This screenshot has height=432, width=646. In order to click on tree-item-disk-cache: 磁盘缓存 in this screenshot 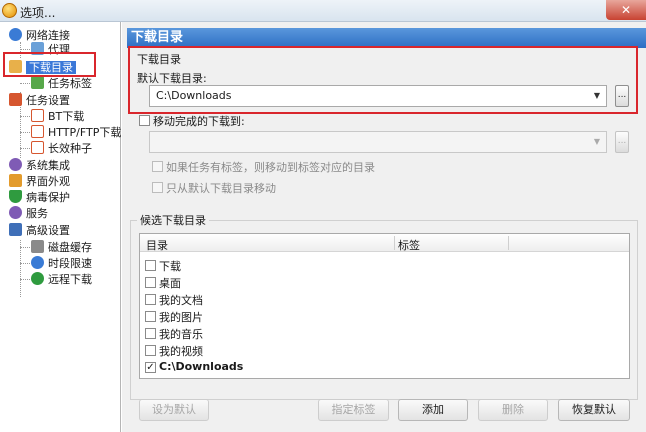, I will do `click(61, 248)`.